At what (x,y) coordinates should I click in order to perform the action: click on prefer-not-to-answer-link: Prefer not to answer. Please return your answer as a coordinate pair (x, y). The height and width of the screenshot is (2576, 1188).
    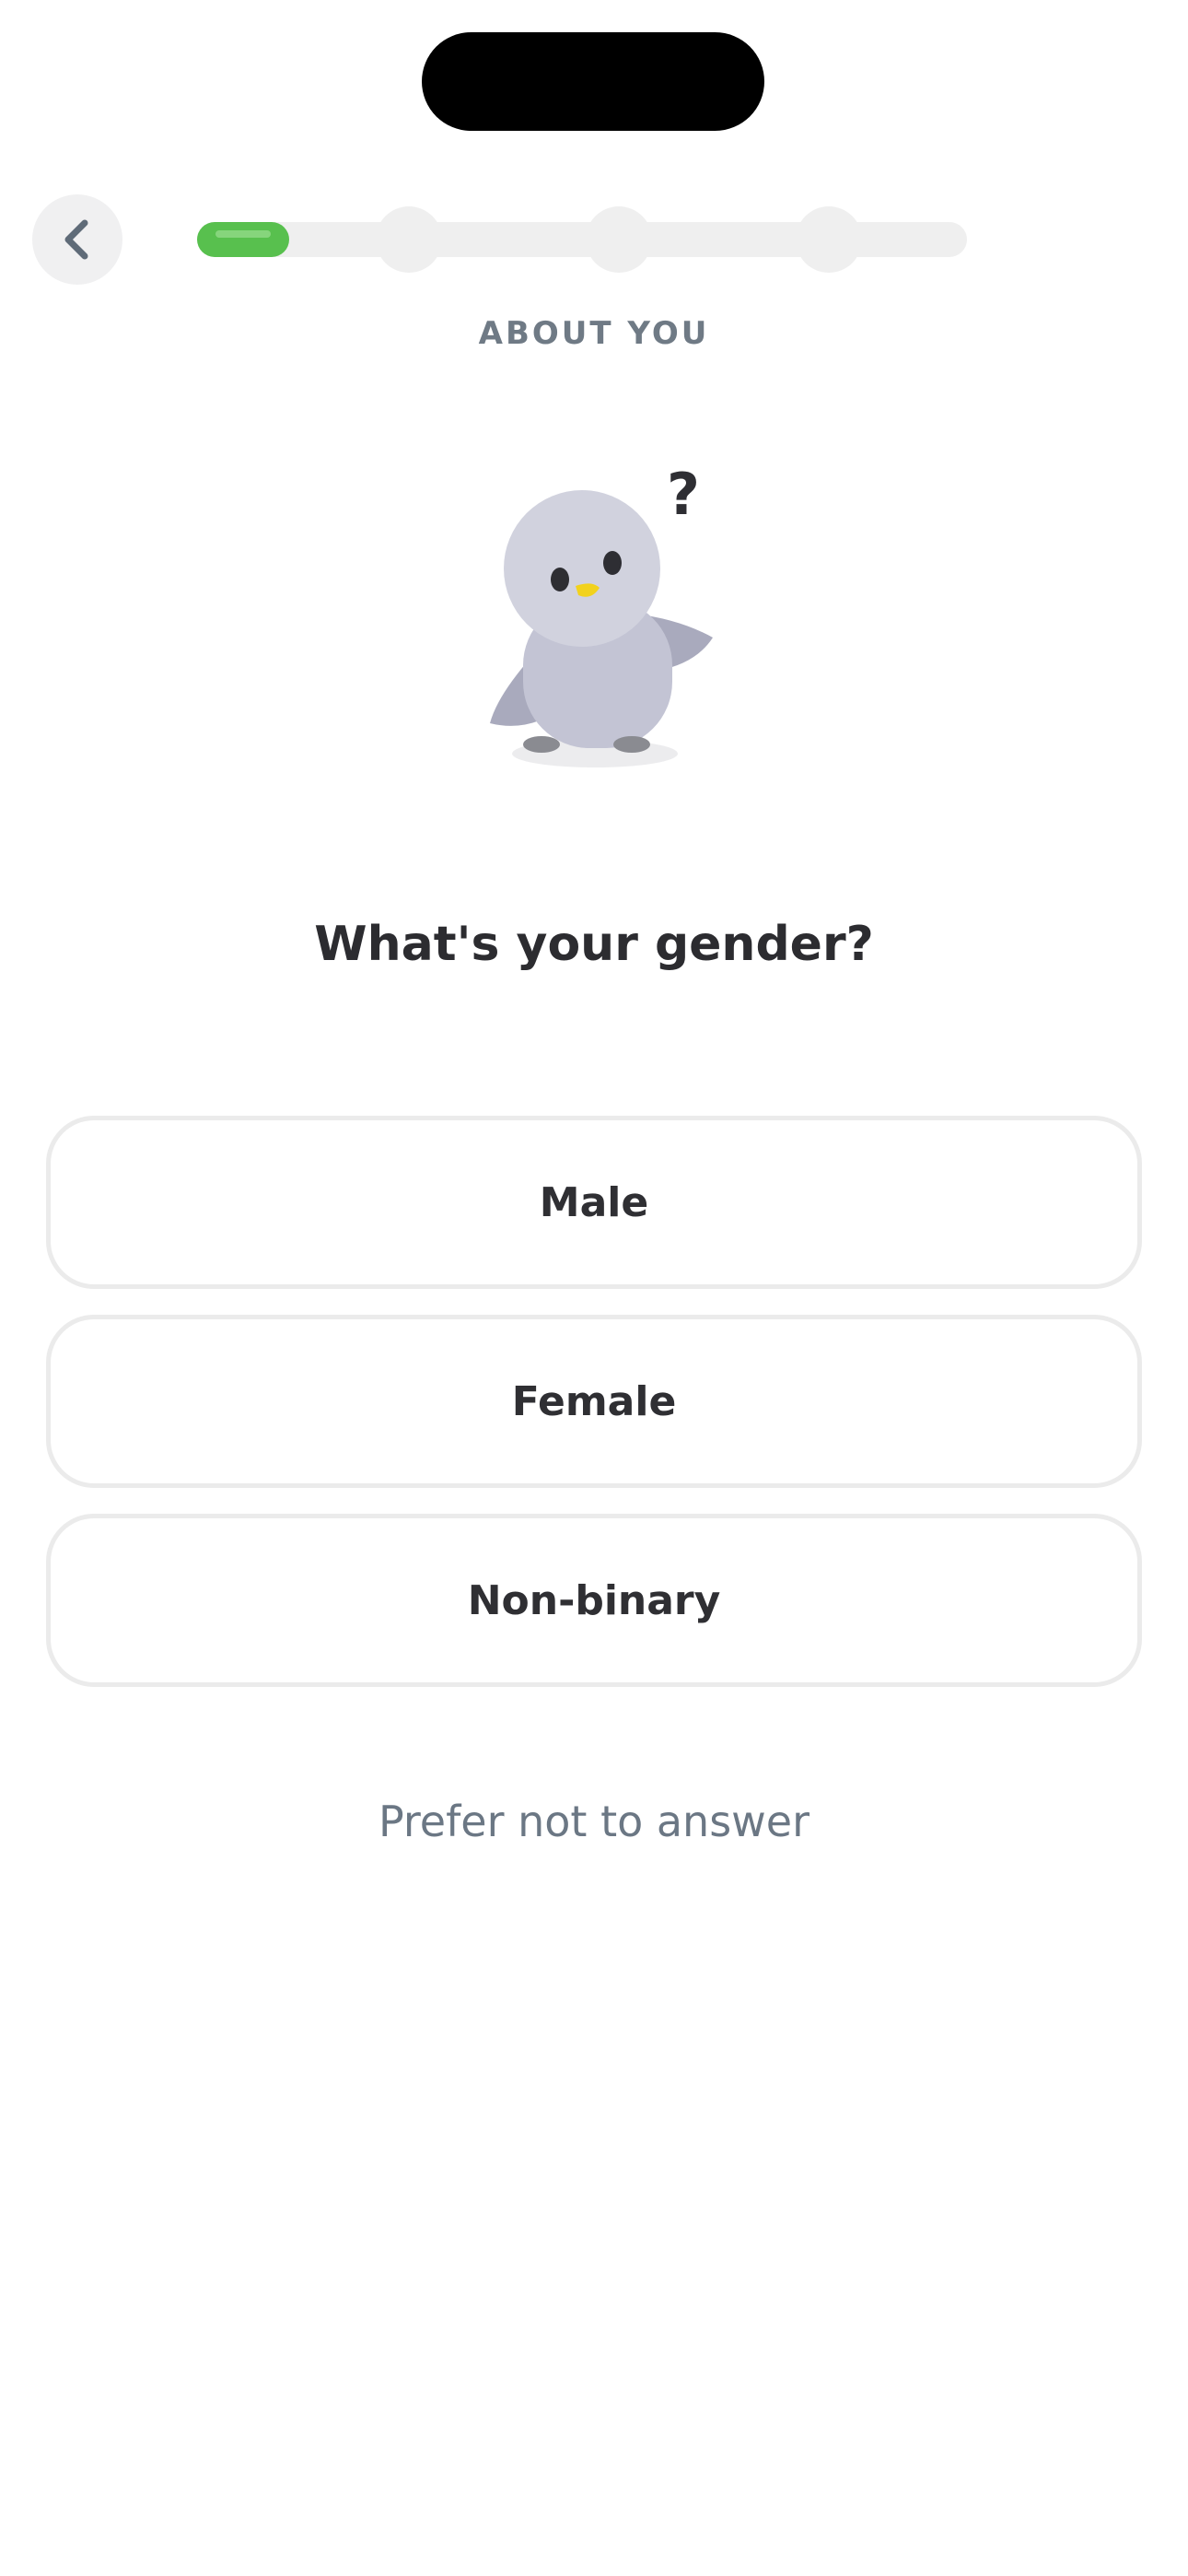
    Looking at the image, I should click on (594, 1821).